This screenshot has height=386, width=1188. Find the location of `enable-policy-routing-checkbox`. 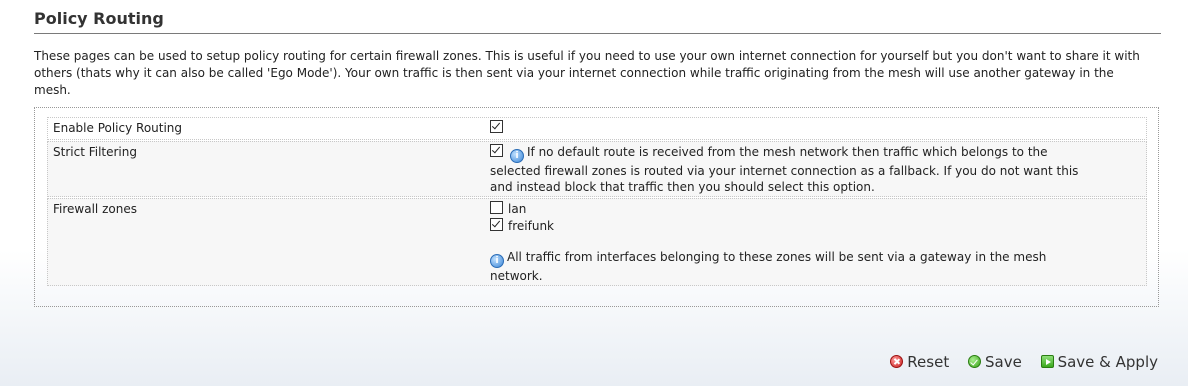

enable-policy-routing-checkbox is located at coordinates (496, 126).